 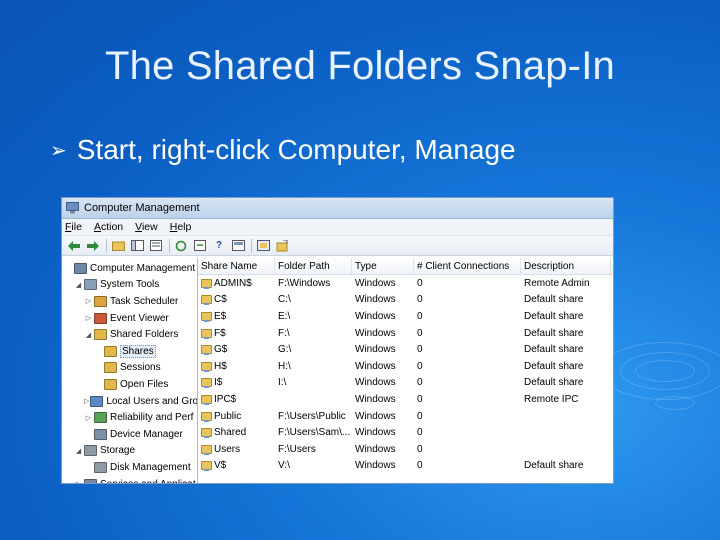 I want to click on help-icon: ?, so click(x=219, y=245).